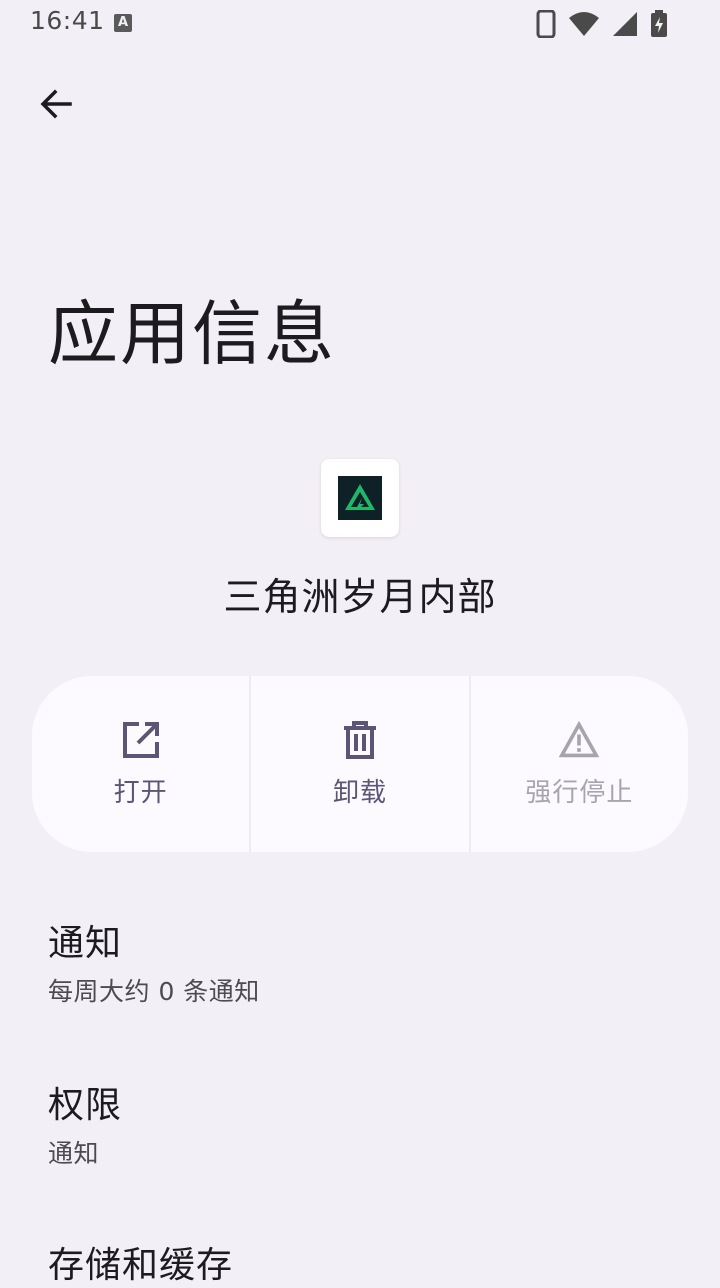 Image resolution: width=720 pixels, height=1288 pixels. What do you see at coordinates (360, 740) in the screenshot?
I see `trash-icon` at bounding box center [360, 740].